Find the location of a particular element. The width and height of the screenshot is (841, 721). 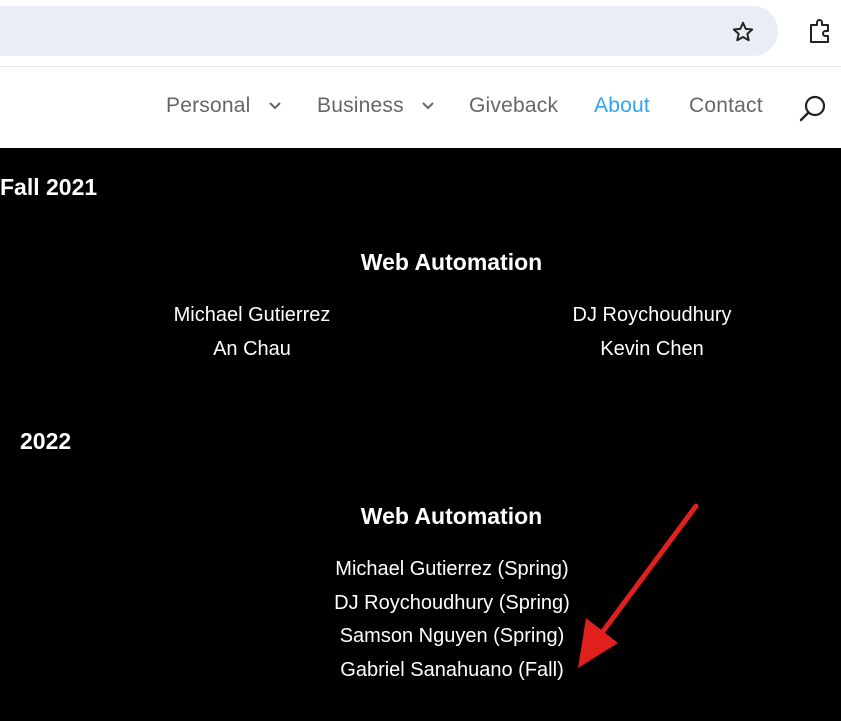

member-name: Kevin Chen is located at coordinates (652, 349).